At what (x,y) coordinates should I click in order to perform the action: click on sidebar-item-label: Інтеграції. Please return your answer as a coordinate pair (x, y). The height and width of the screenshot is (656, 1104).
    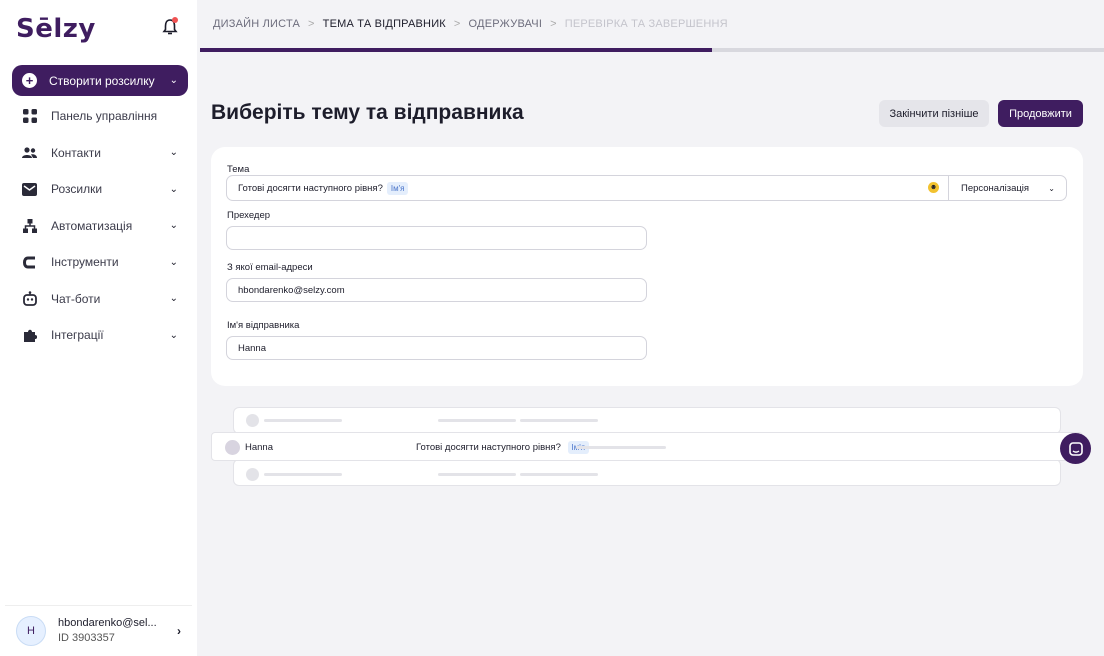
    Looking at the image, I should click on (77, 335).